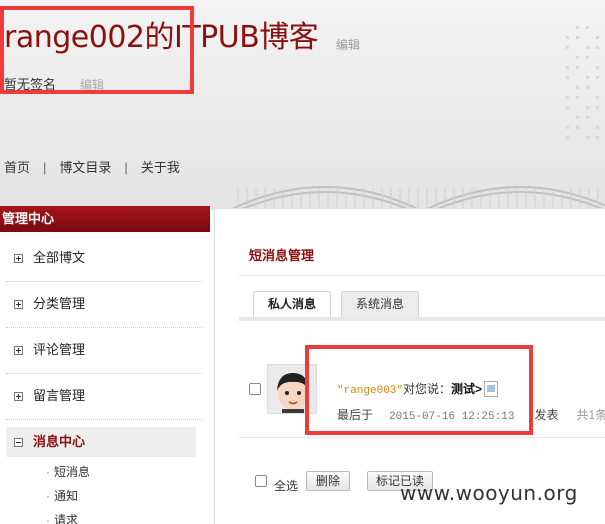 The height and width of the screenshot is (524, 605). What do you see at coordinates (17, 167) in the screenshot?
I see `nav-home: 首页` at bounding box center [17, 167].